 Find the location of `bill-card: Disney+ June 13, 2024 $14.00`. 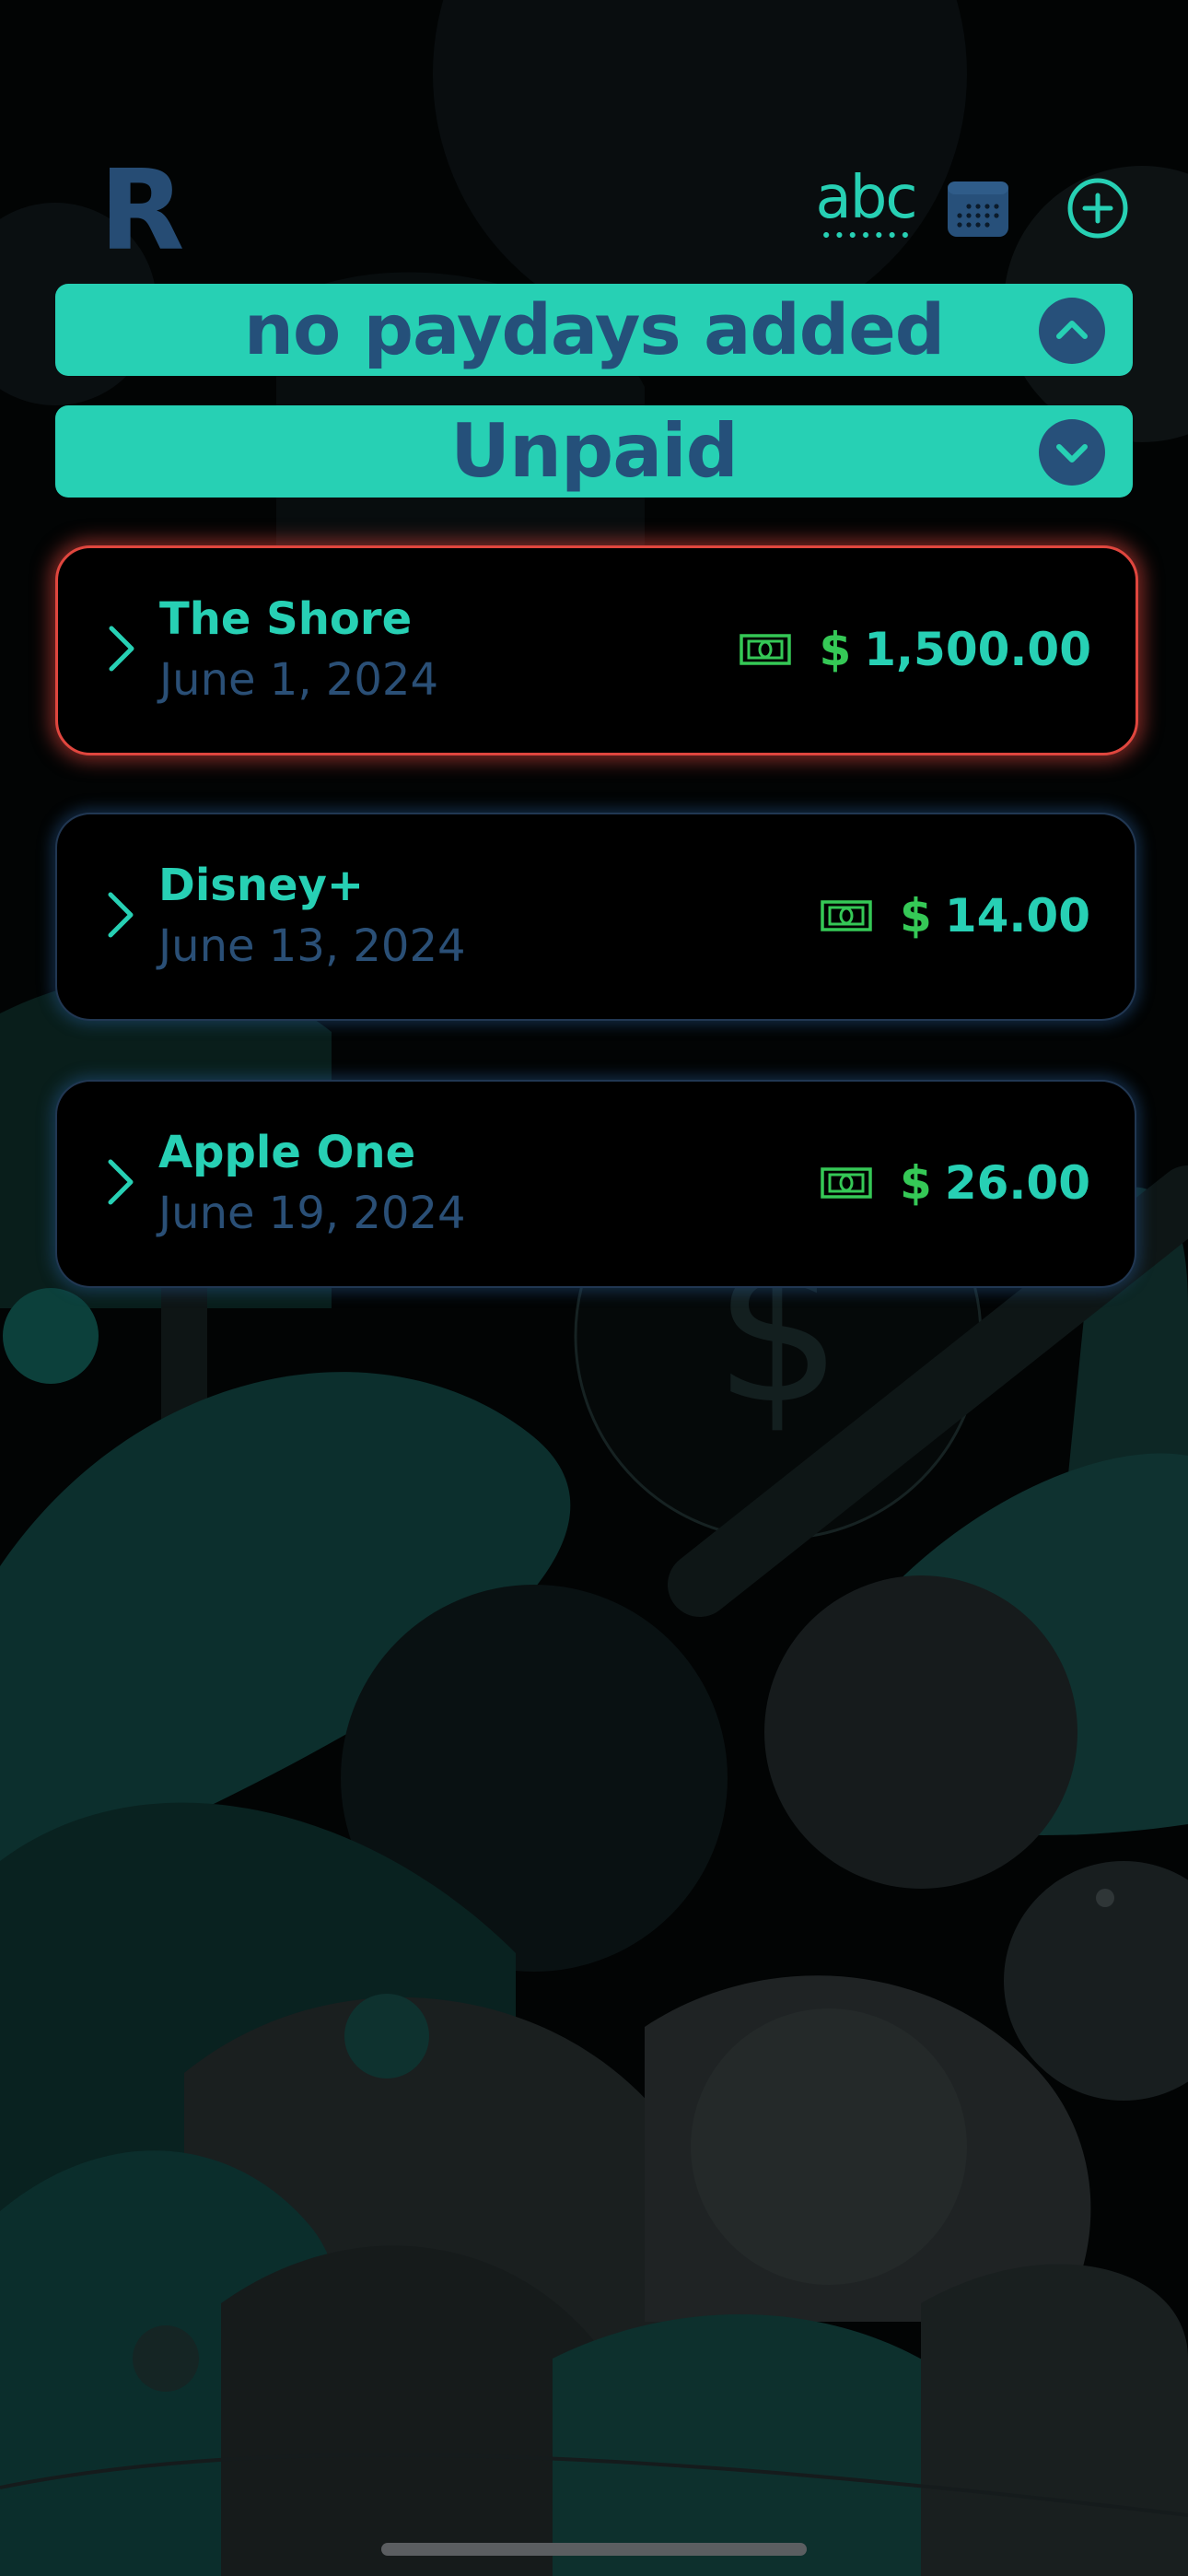

bill-card: Disney+ June 13, 2024 $14.00 is located at coordinates (595, 917).